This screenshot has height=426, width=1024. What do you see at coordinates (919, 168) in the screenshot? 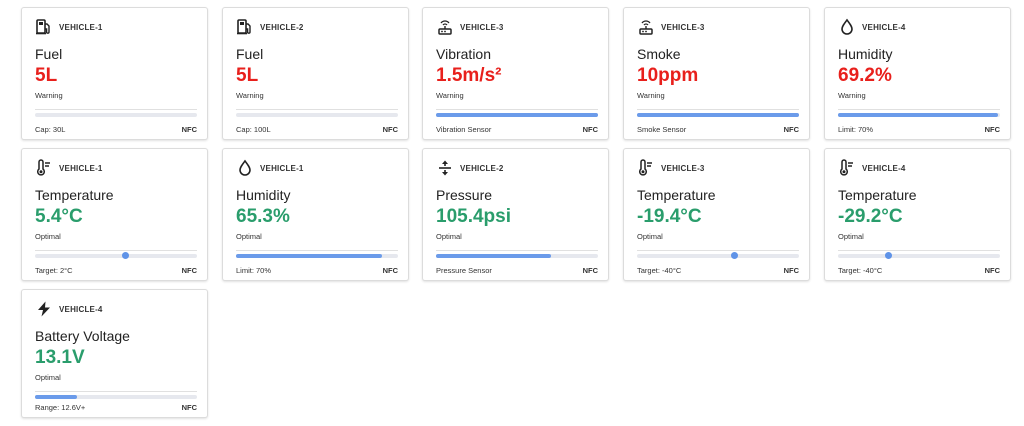
I see `card-header: VEHICLE-4` at bounding box center [919, 168].